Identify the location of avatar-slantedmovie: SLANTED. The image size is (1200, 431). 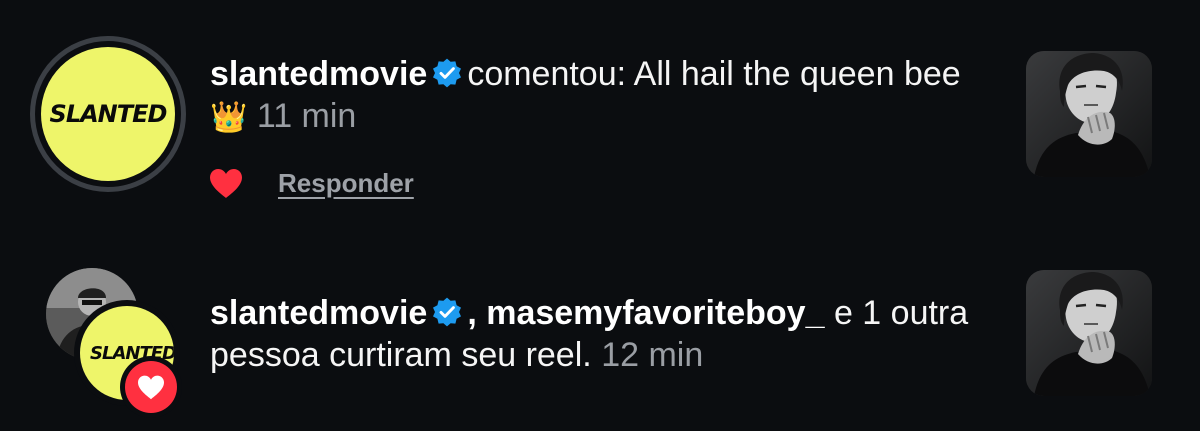
(108, 114).